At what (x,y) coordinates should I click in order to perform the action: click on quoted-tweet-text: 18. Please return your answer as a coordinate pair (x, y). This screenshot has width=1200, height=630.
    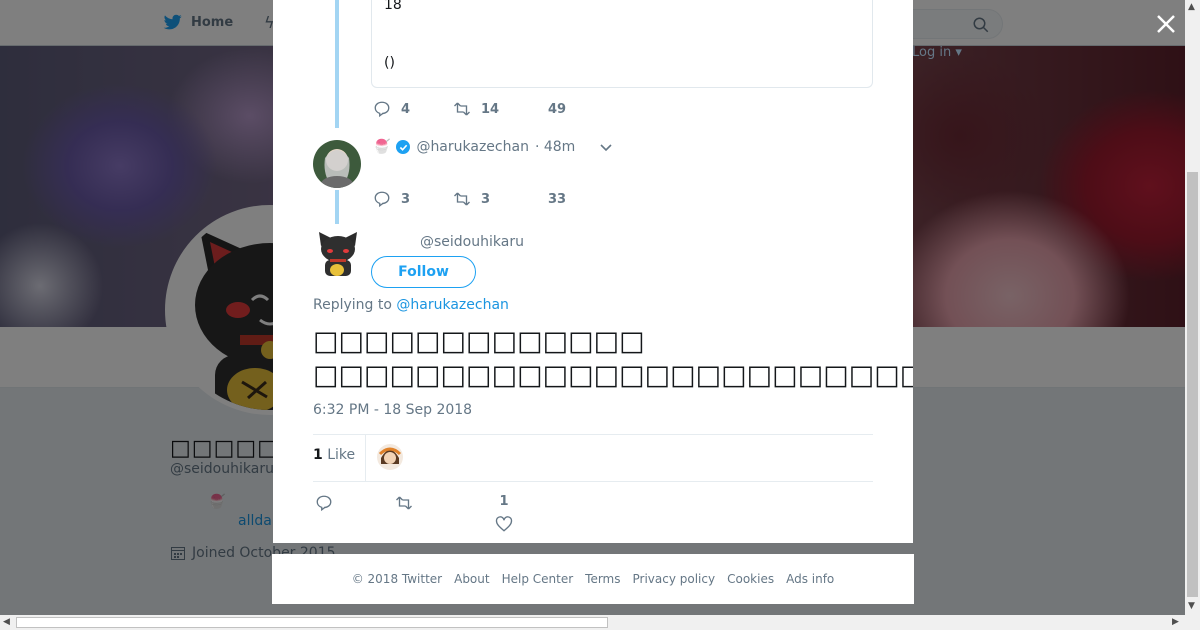
    Looking at the image, I should click on (393, 6).